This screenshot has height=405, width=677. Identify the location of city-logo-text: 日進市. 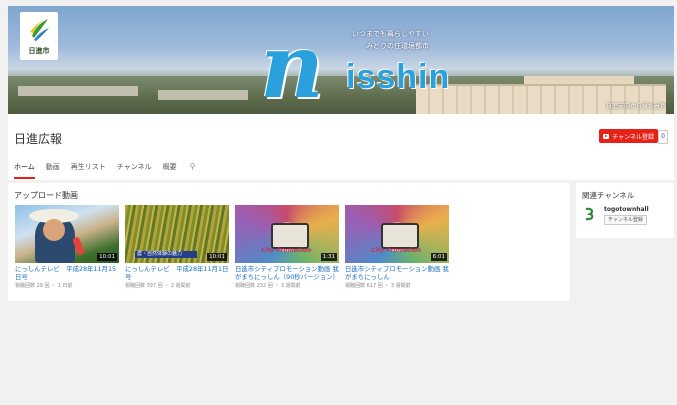
(39, 51).